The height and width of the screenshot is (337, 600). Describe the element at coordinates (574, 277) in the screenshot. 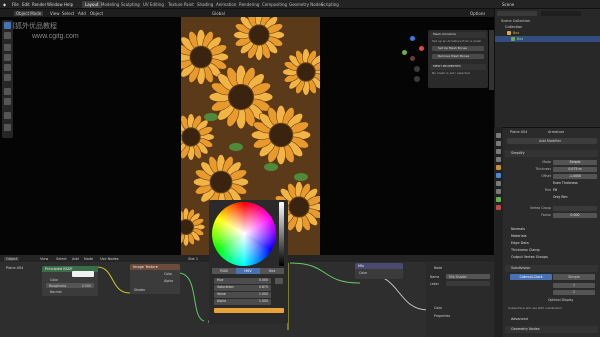

I see `simple-tab: Simple` at that location.